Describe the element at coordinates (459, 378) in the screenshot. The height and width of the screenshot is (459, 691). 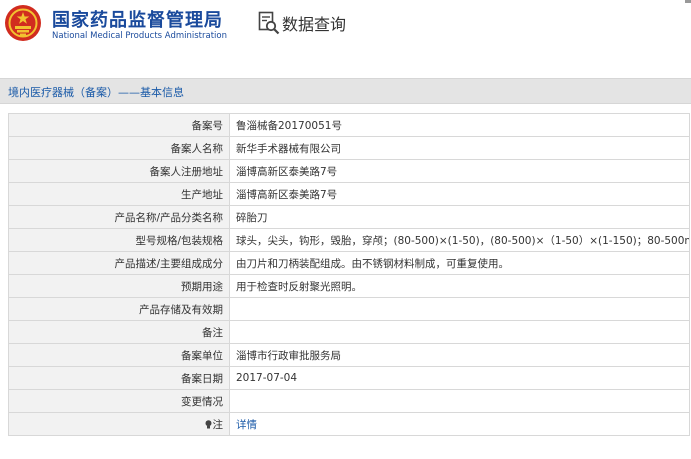
I see `field-value: 2017-07-04` at that location.